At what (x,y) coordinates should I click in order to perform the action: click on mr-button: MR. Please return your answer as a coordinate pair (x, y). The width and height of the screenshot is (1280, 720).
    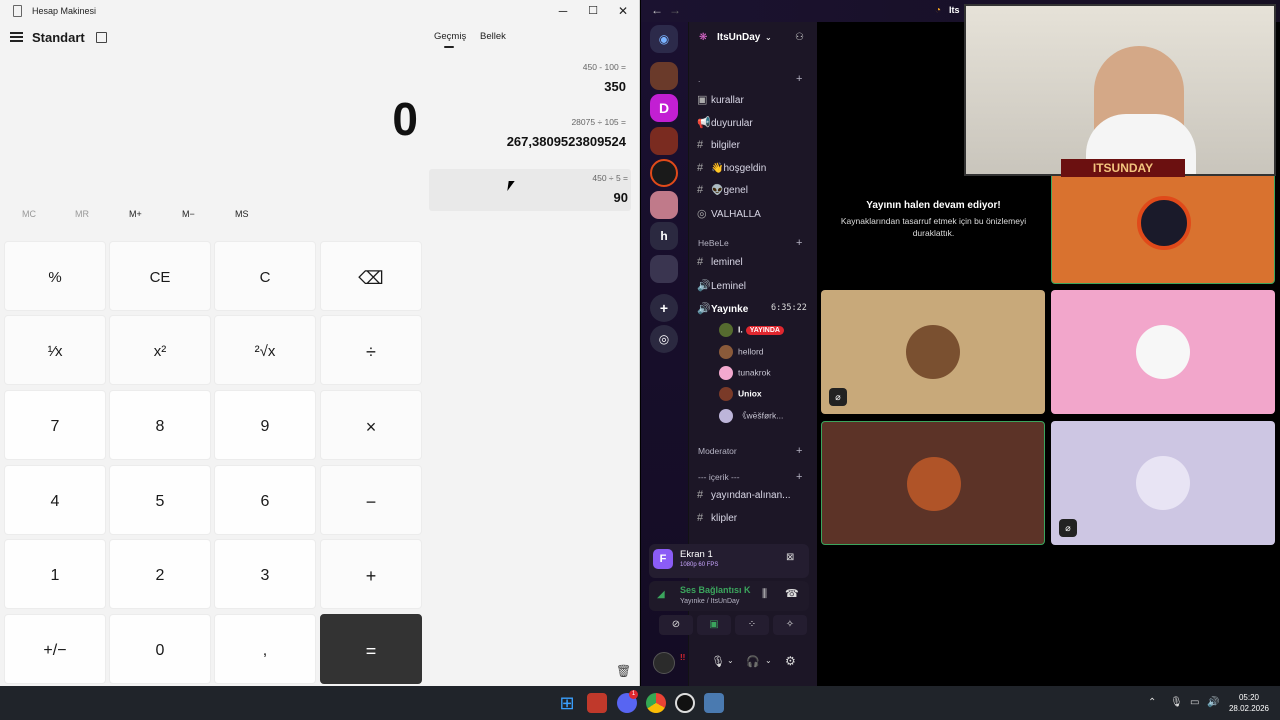
    Looking at the image, I should click on (82, 214).